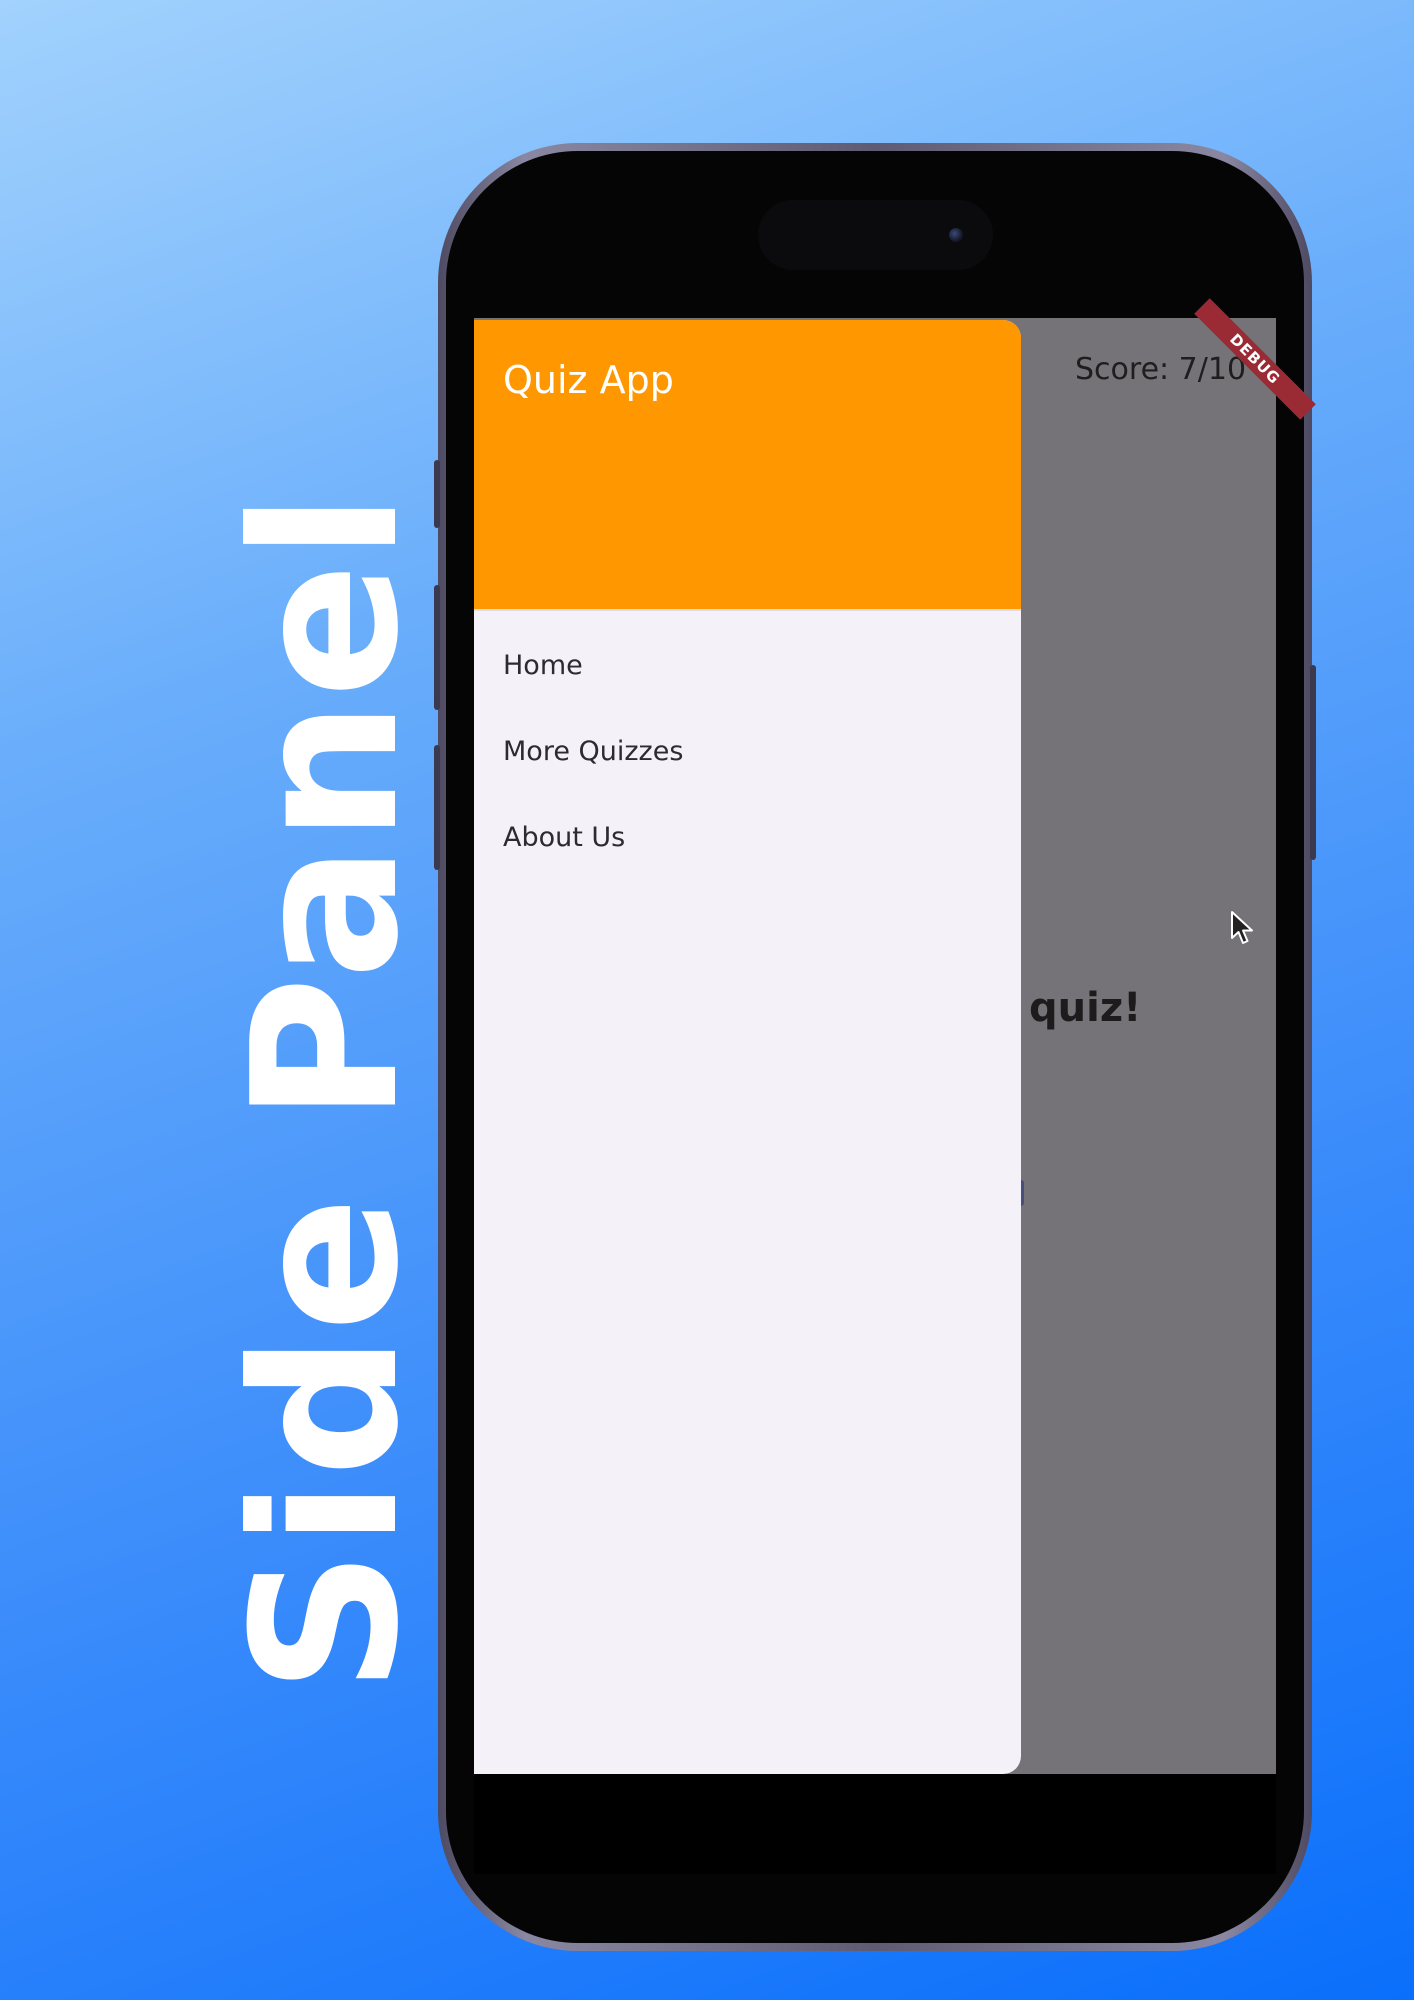 The width and height of the screenshot is (1414, 2000). Describe the element at coordinates (875, 1824) in the screenshot. I see `phone-bottom-bezel` at that location.